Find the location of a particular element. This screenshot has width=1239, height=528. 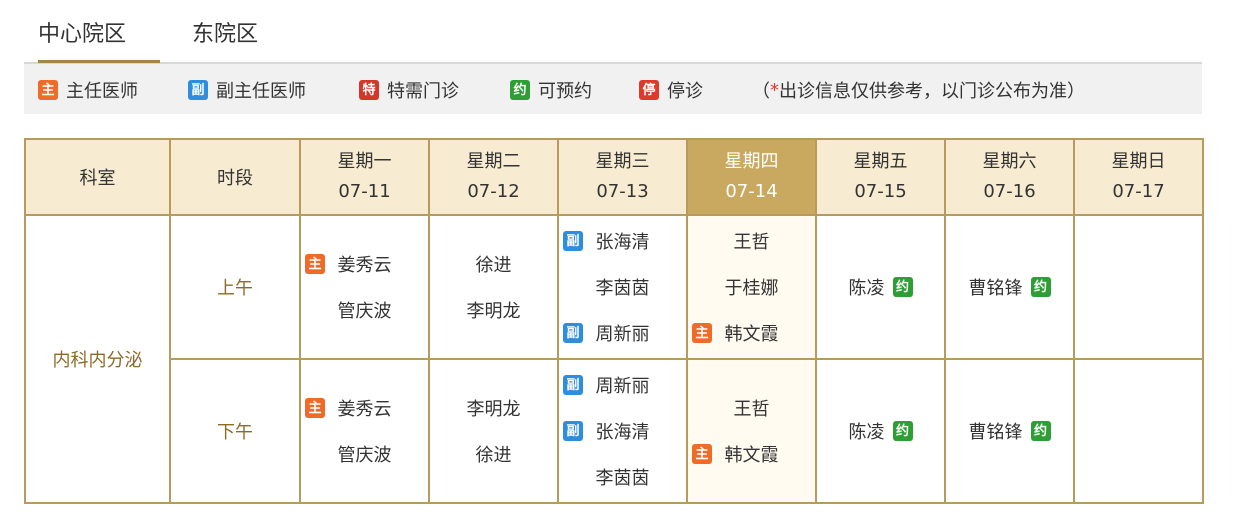

note-close: ） is located at coordinates (1076, 91).